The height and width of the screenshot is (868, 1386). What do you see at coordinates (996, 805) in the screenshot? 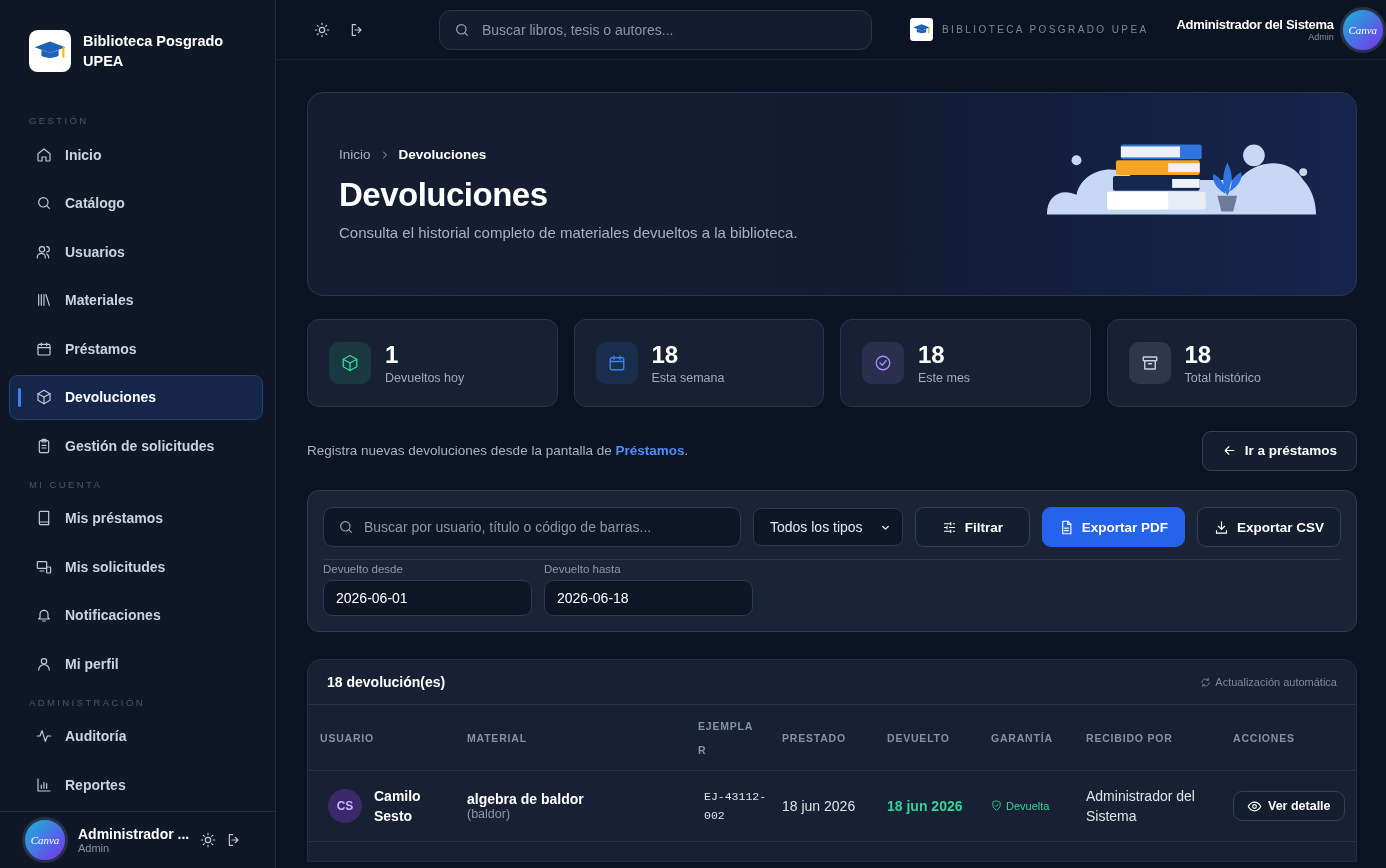
I see `shield-check-icon` at bounding box center [996, 805].